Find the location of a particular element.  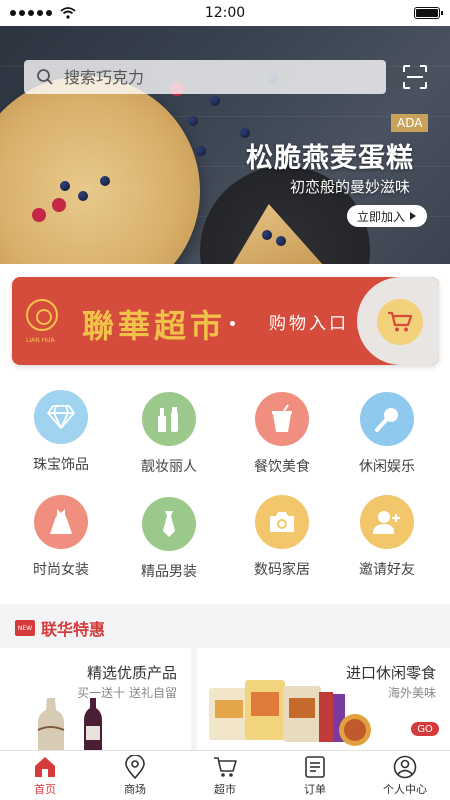

category-leisure: 休闲娱乐 is located at coordinates (387, 434).